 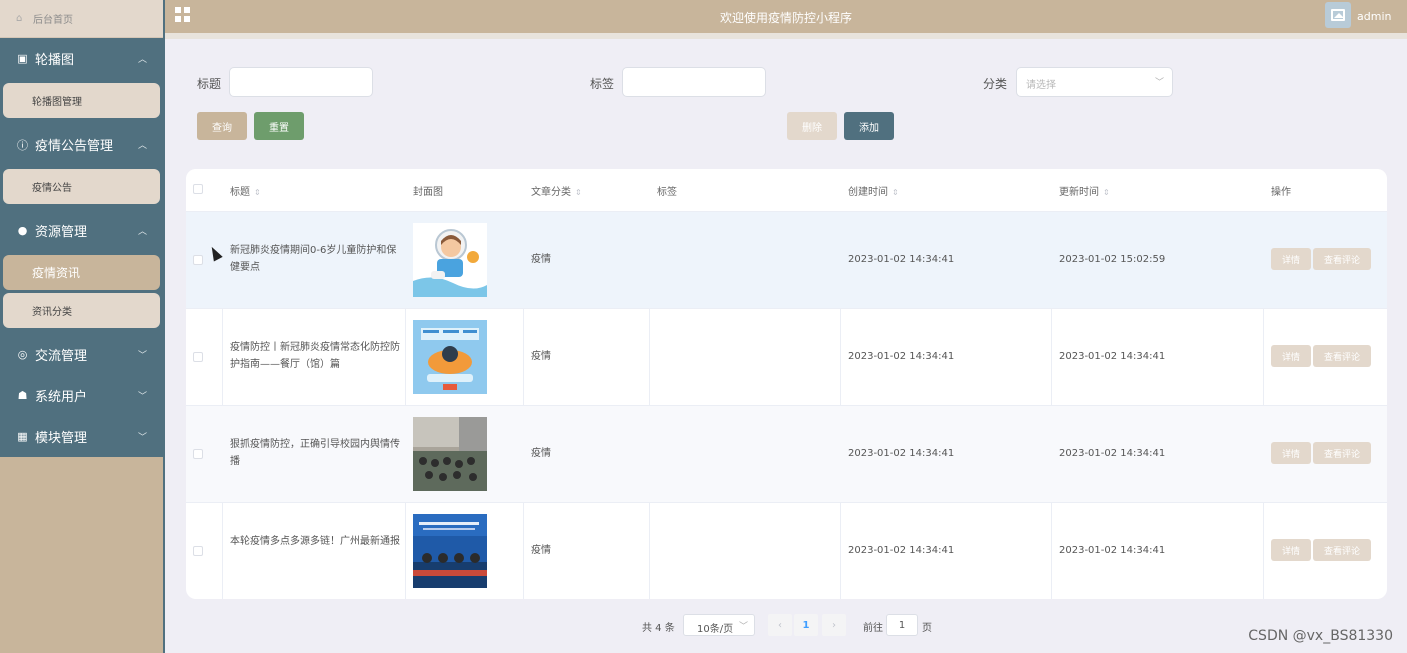 I want to click on row-updated: 2023-01-02 15:02:59, so click(x=1112, y=259).